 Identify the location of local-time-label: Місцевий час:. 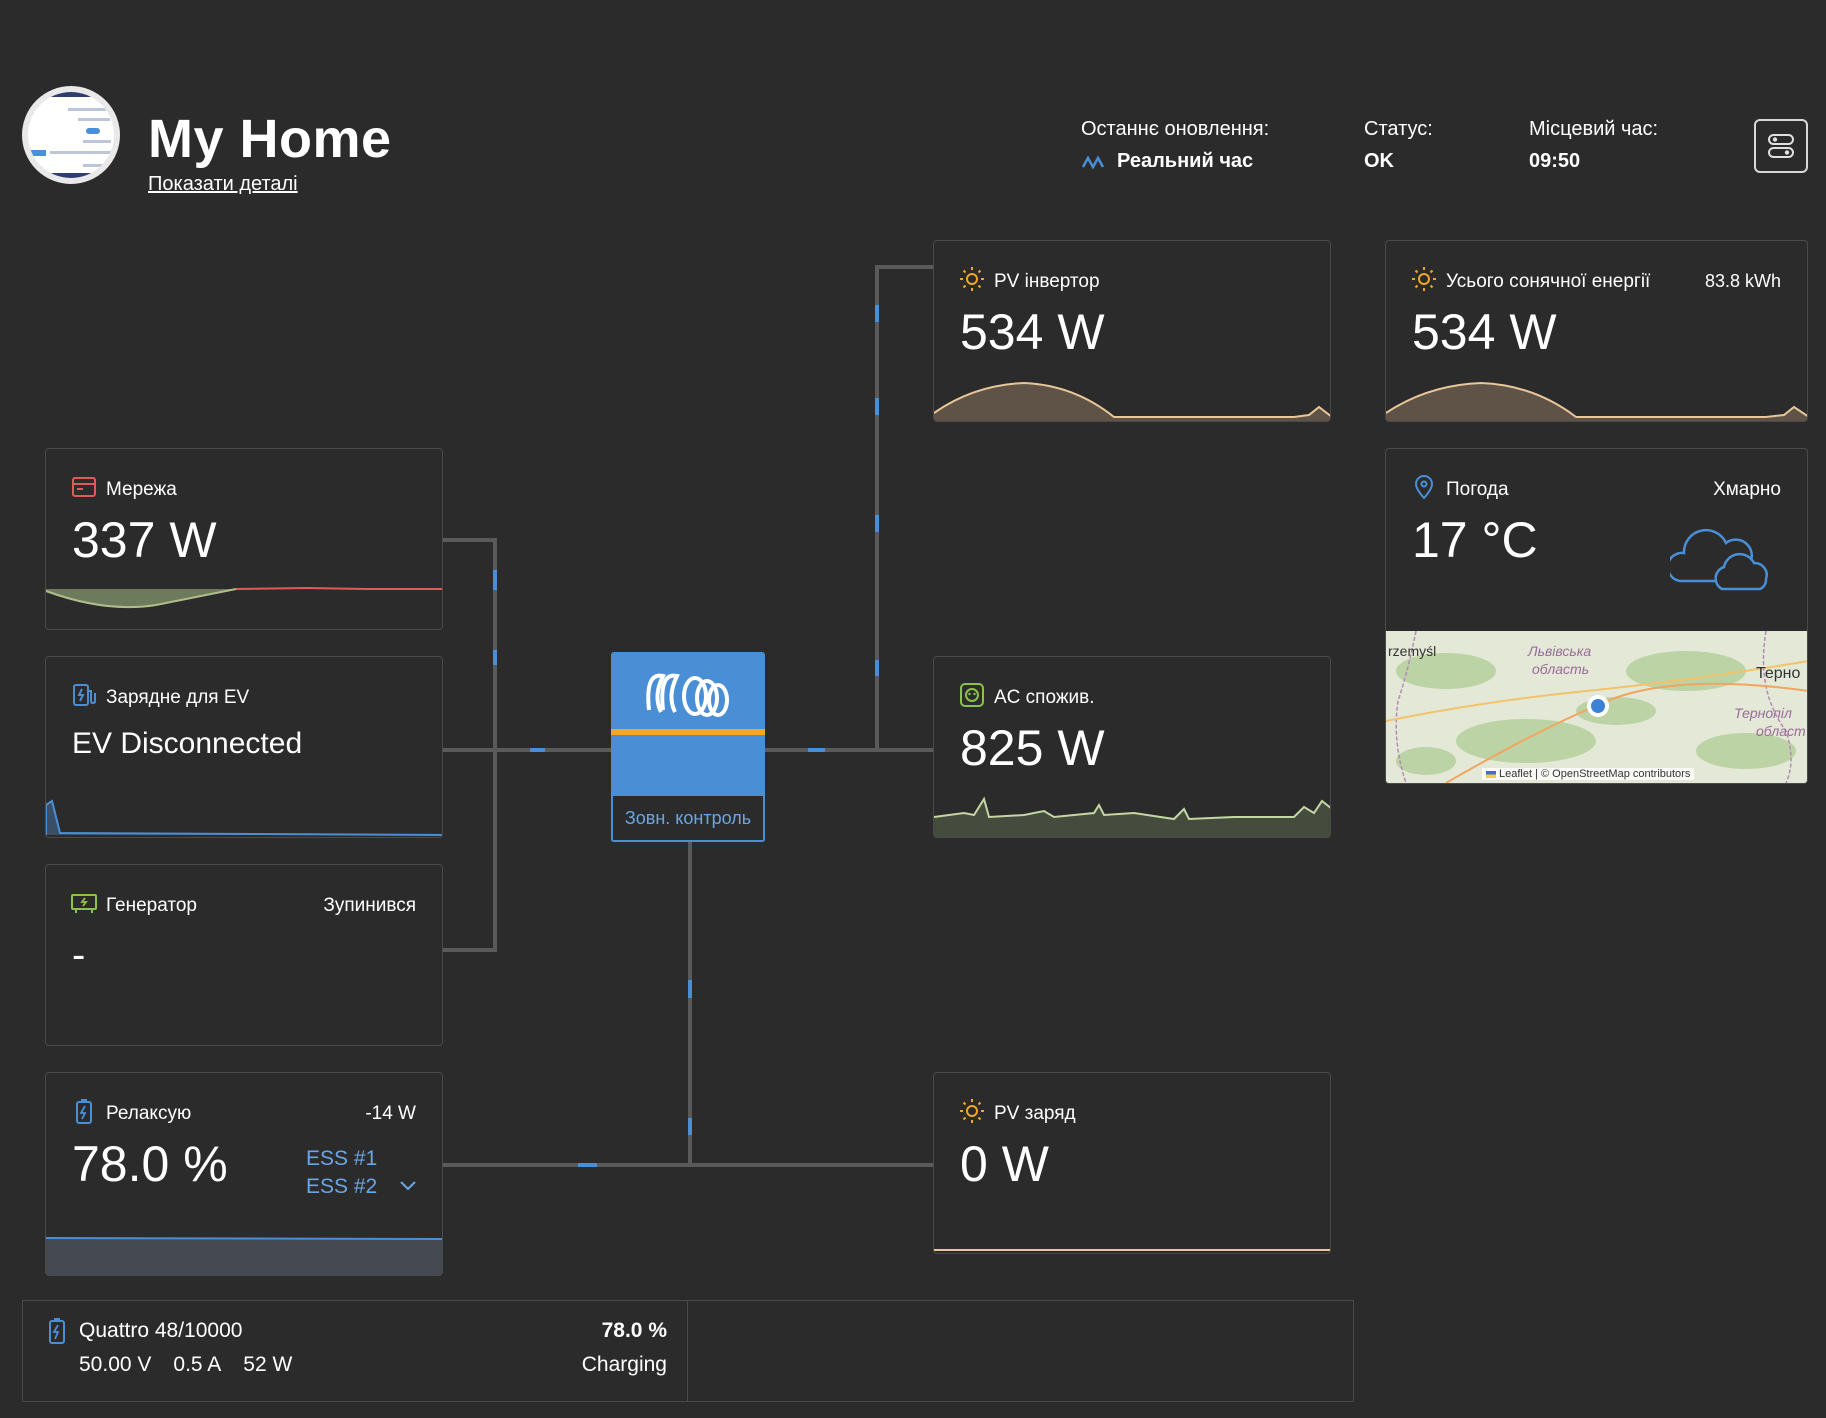
(1594, 129).